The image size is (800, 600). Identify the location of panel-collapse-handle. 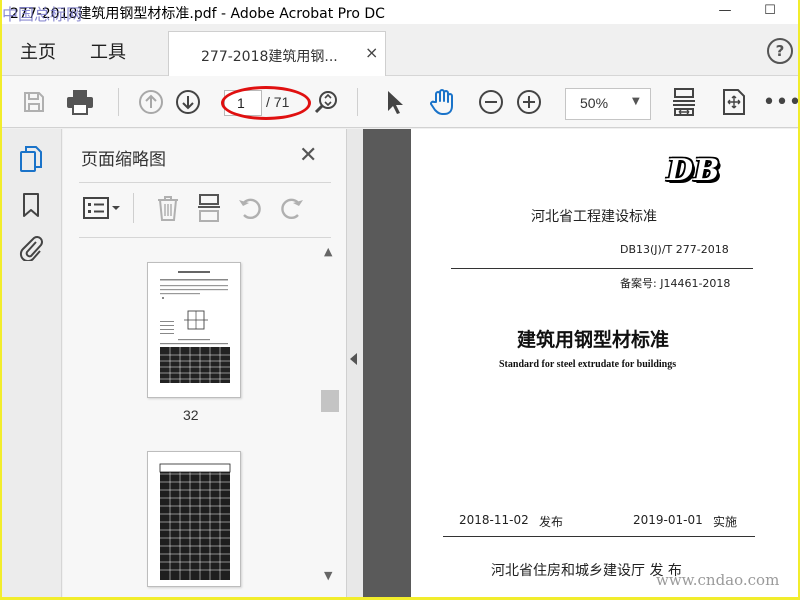
(355, 363).